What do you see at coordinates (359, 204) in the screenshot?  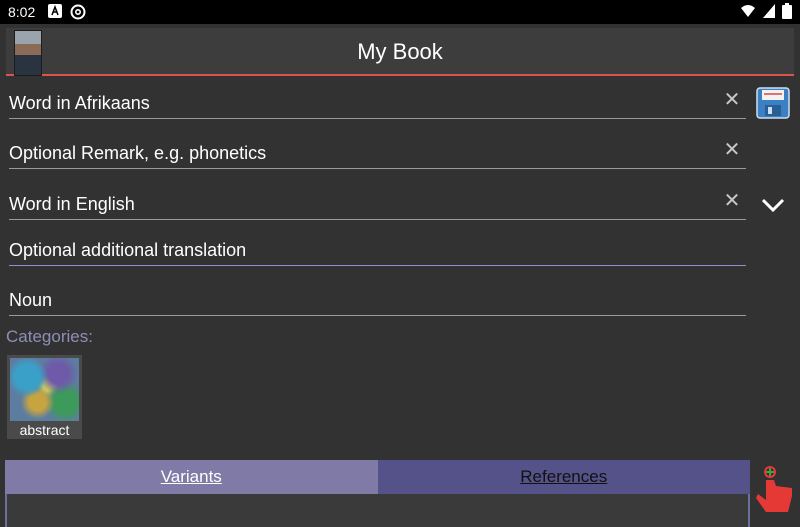 I see `word-english-input` at bounding box center [359, 204].